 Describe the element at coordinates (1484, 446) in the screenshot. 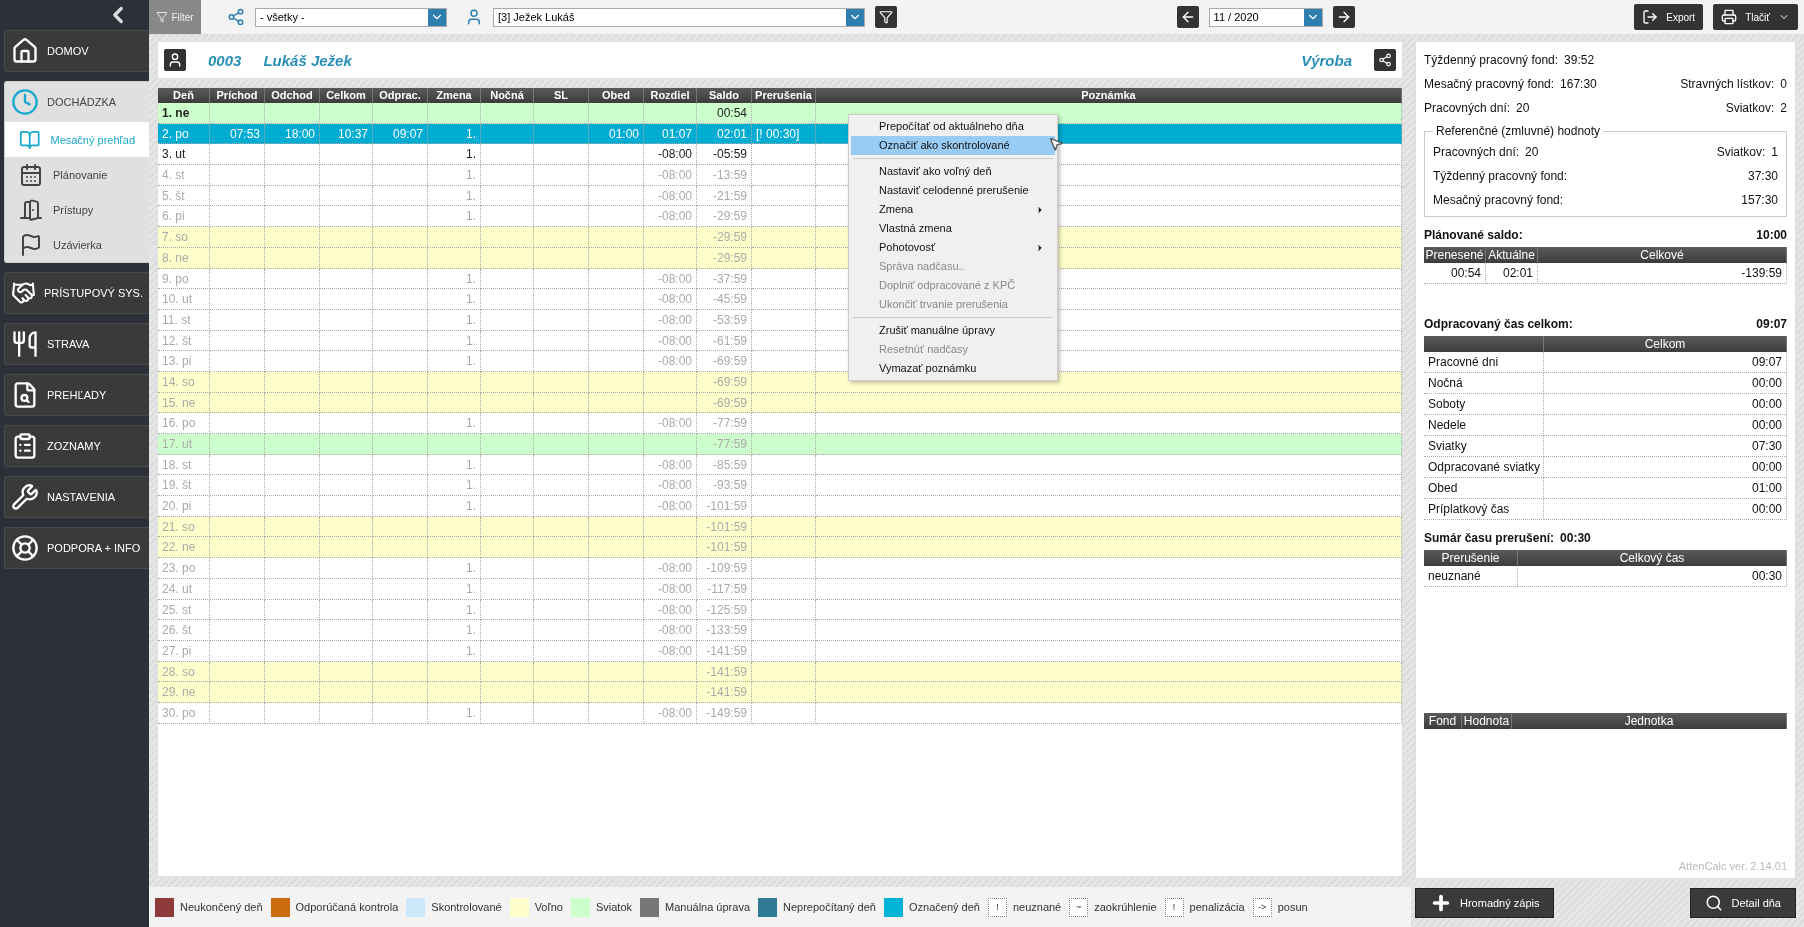

I see `table-cell: Sviatky` at that location.